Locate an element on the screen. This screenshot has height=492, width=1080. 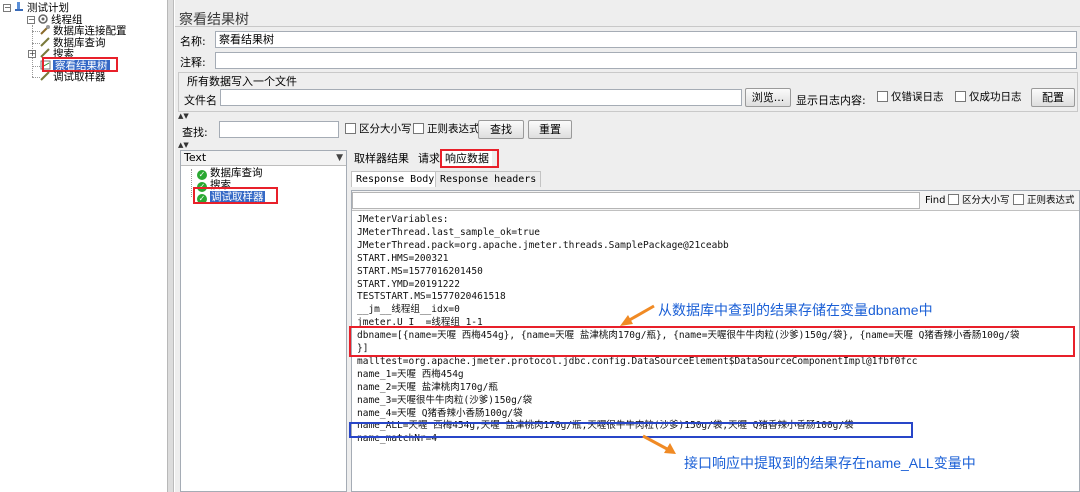
tab-sampler-result: 取样器结果 is located at coordinates (381, 159).